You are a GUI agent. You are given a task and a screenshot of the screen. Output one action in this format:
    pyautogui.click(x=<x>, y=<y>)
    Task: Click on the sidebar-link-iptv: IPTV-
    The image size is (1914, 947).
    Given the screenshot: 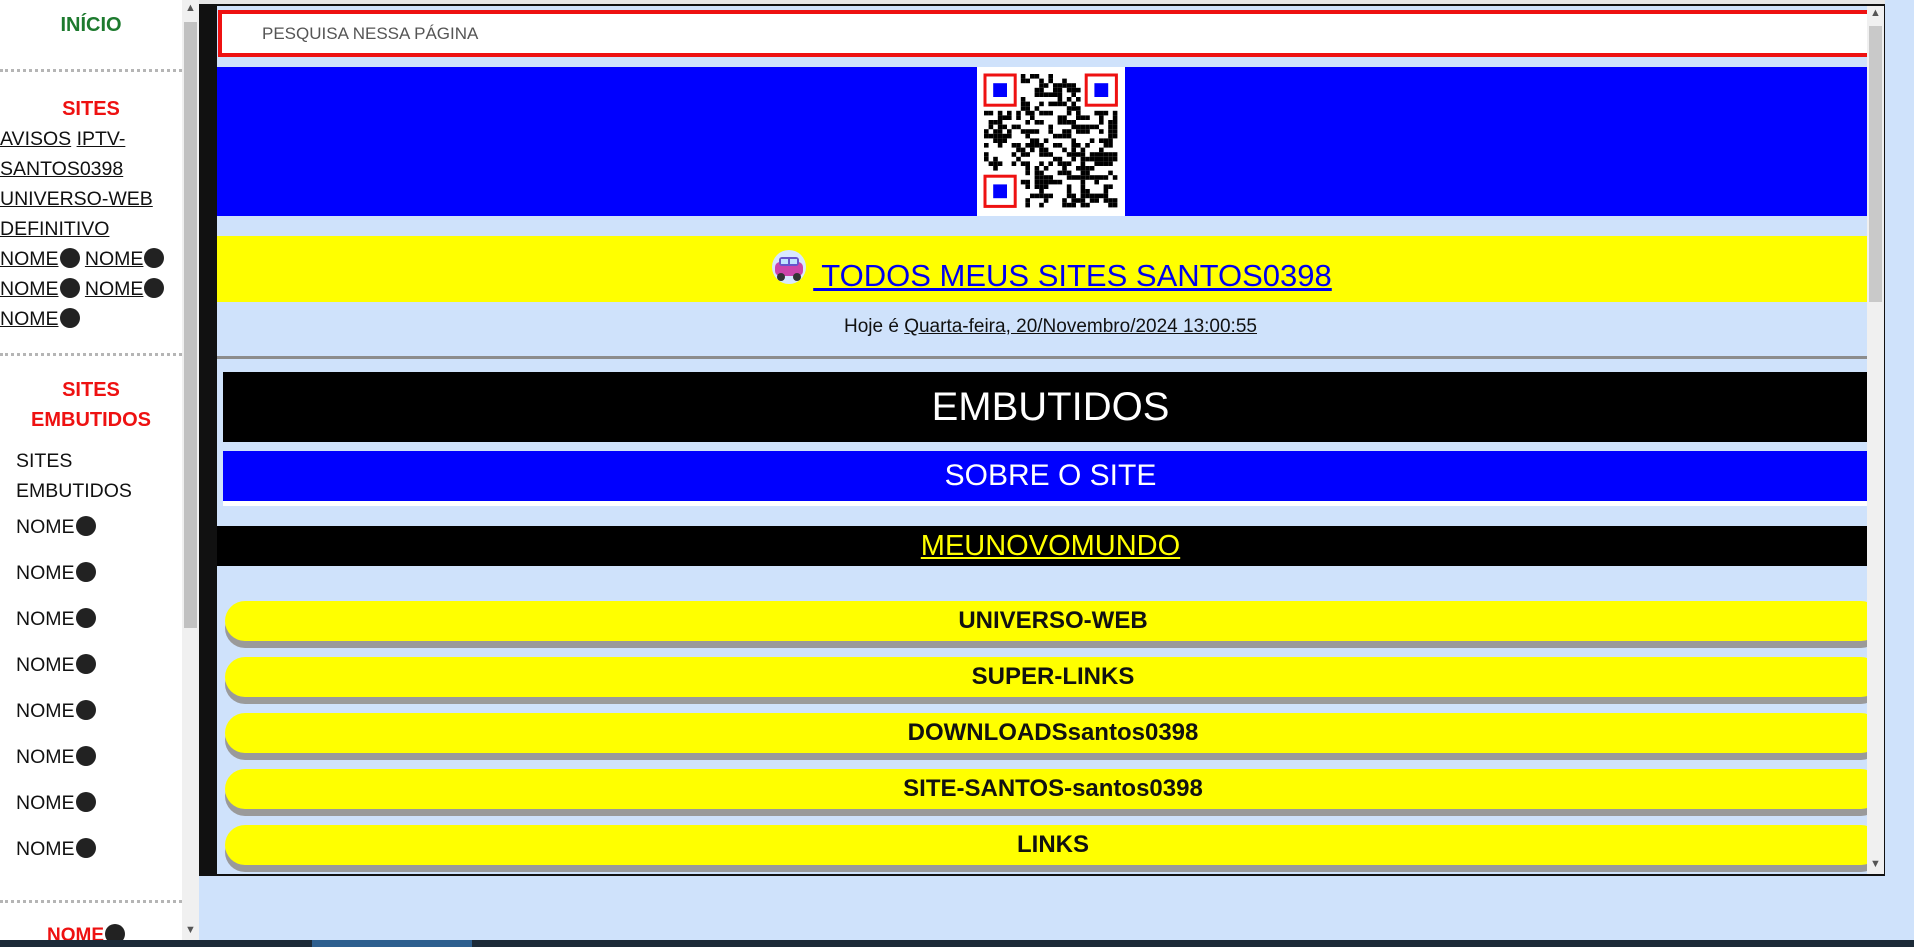 What is the action you would take?
    pyautogui.click(x=101, y=139)
    